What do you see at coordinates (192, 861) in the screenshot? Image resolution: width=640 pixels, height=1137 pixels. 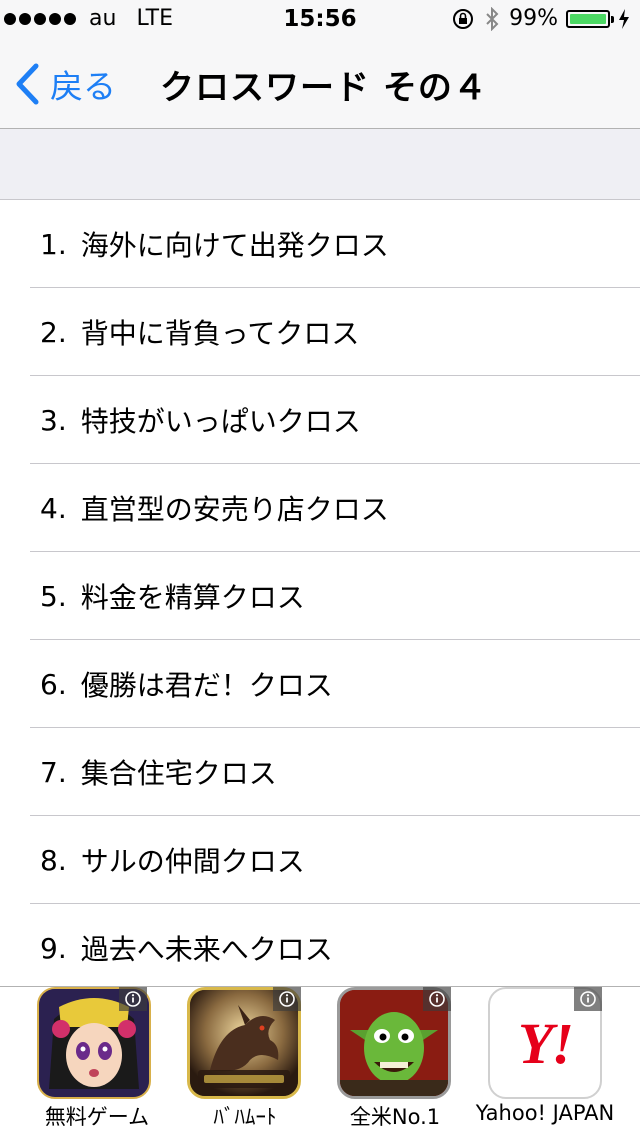 I see `list-item-label: サルの仲間クロス` at bounding box center [192, 861].